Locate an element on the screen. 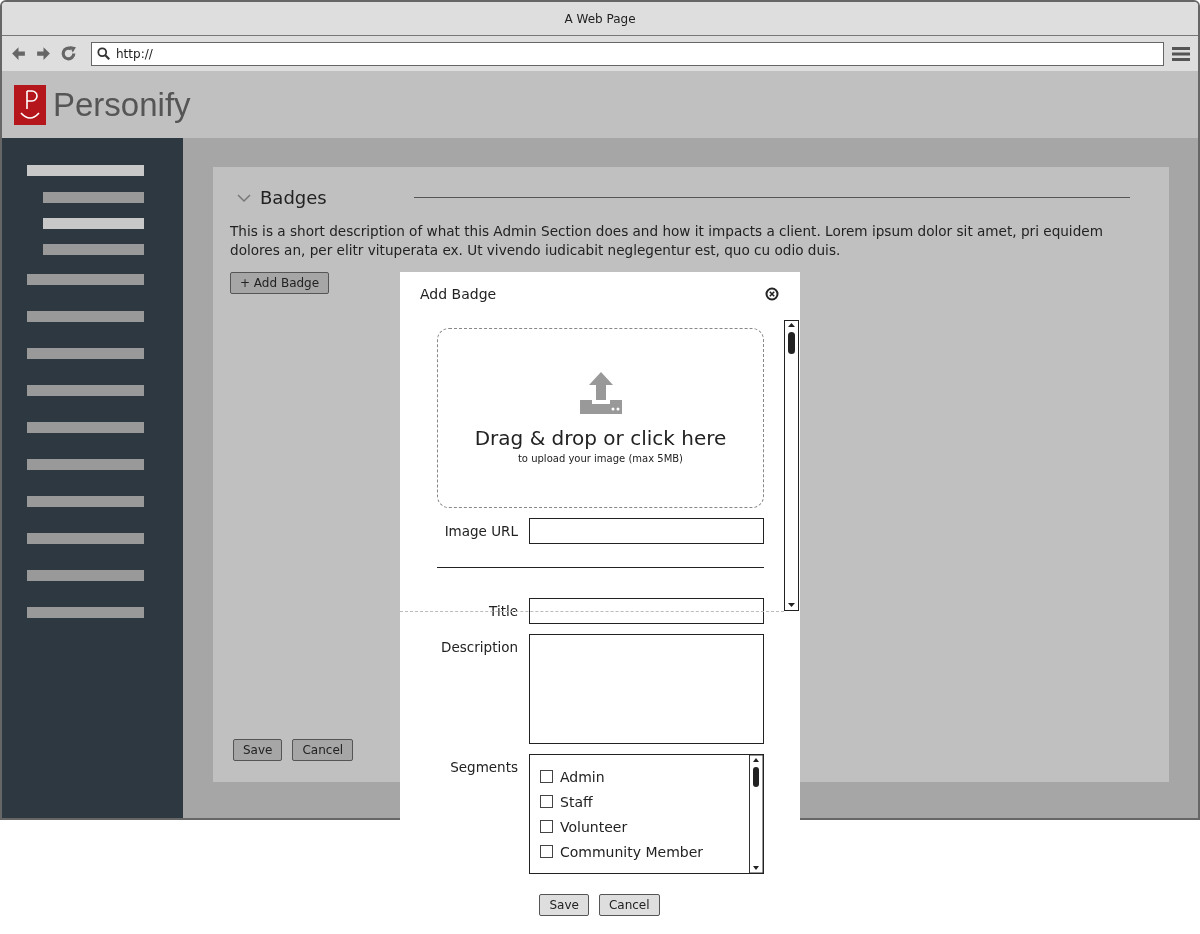 Image resolution: width=1200 pixels, height=934 pixels. window-title: A Web Page is located at coordinates (600, 18).